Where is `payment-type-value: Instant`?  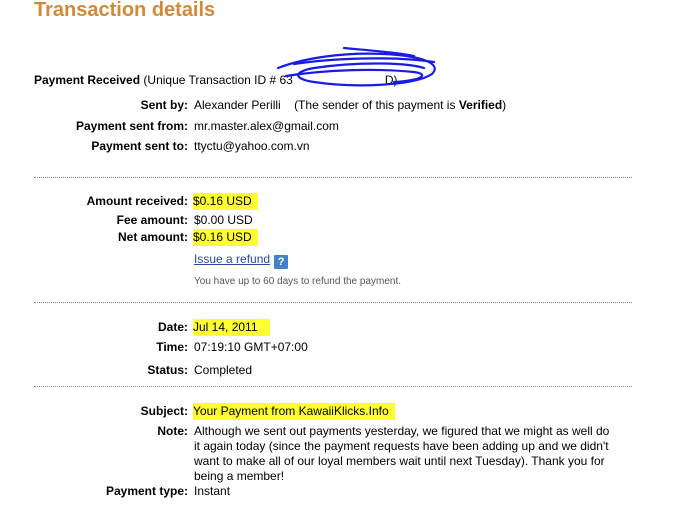
payment-type-value: Instant is located at coordinates (212, 491).